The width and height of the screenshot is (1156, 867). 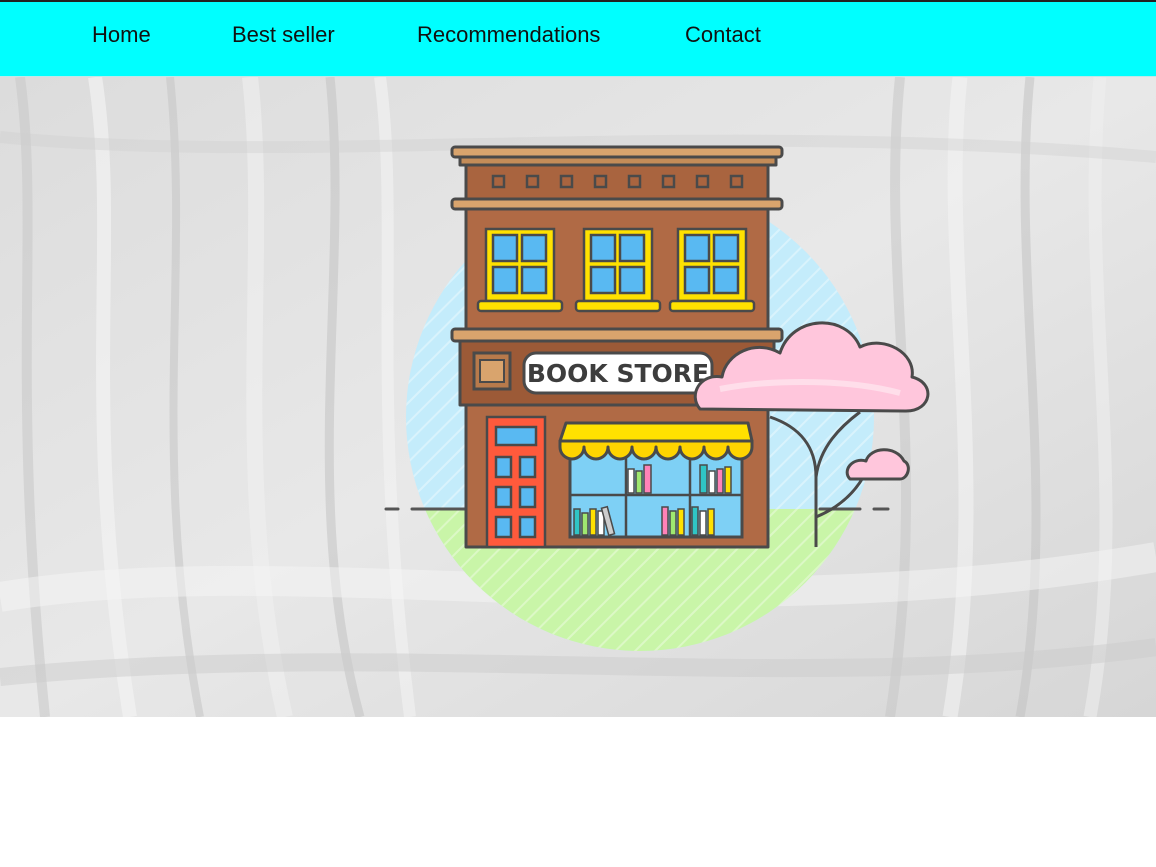 I want to click on store-sign: BOOK STORE, so click(x=593, y=373).